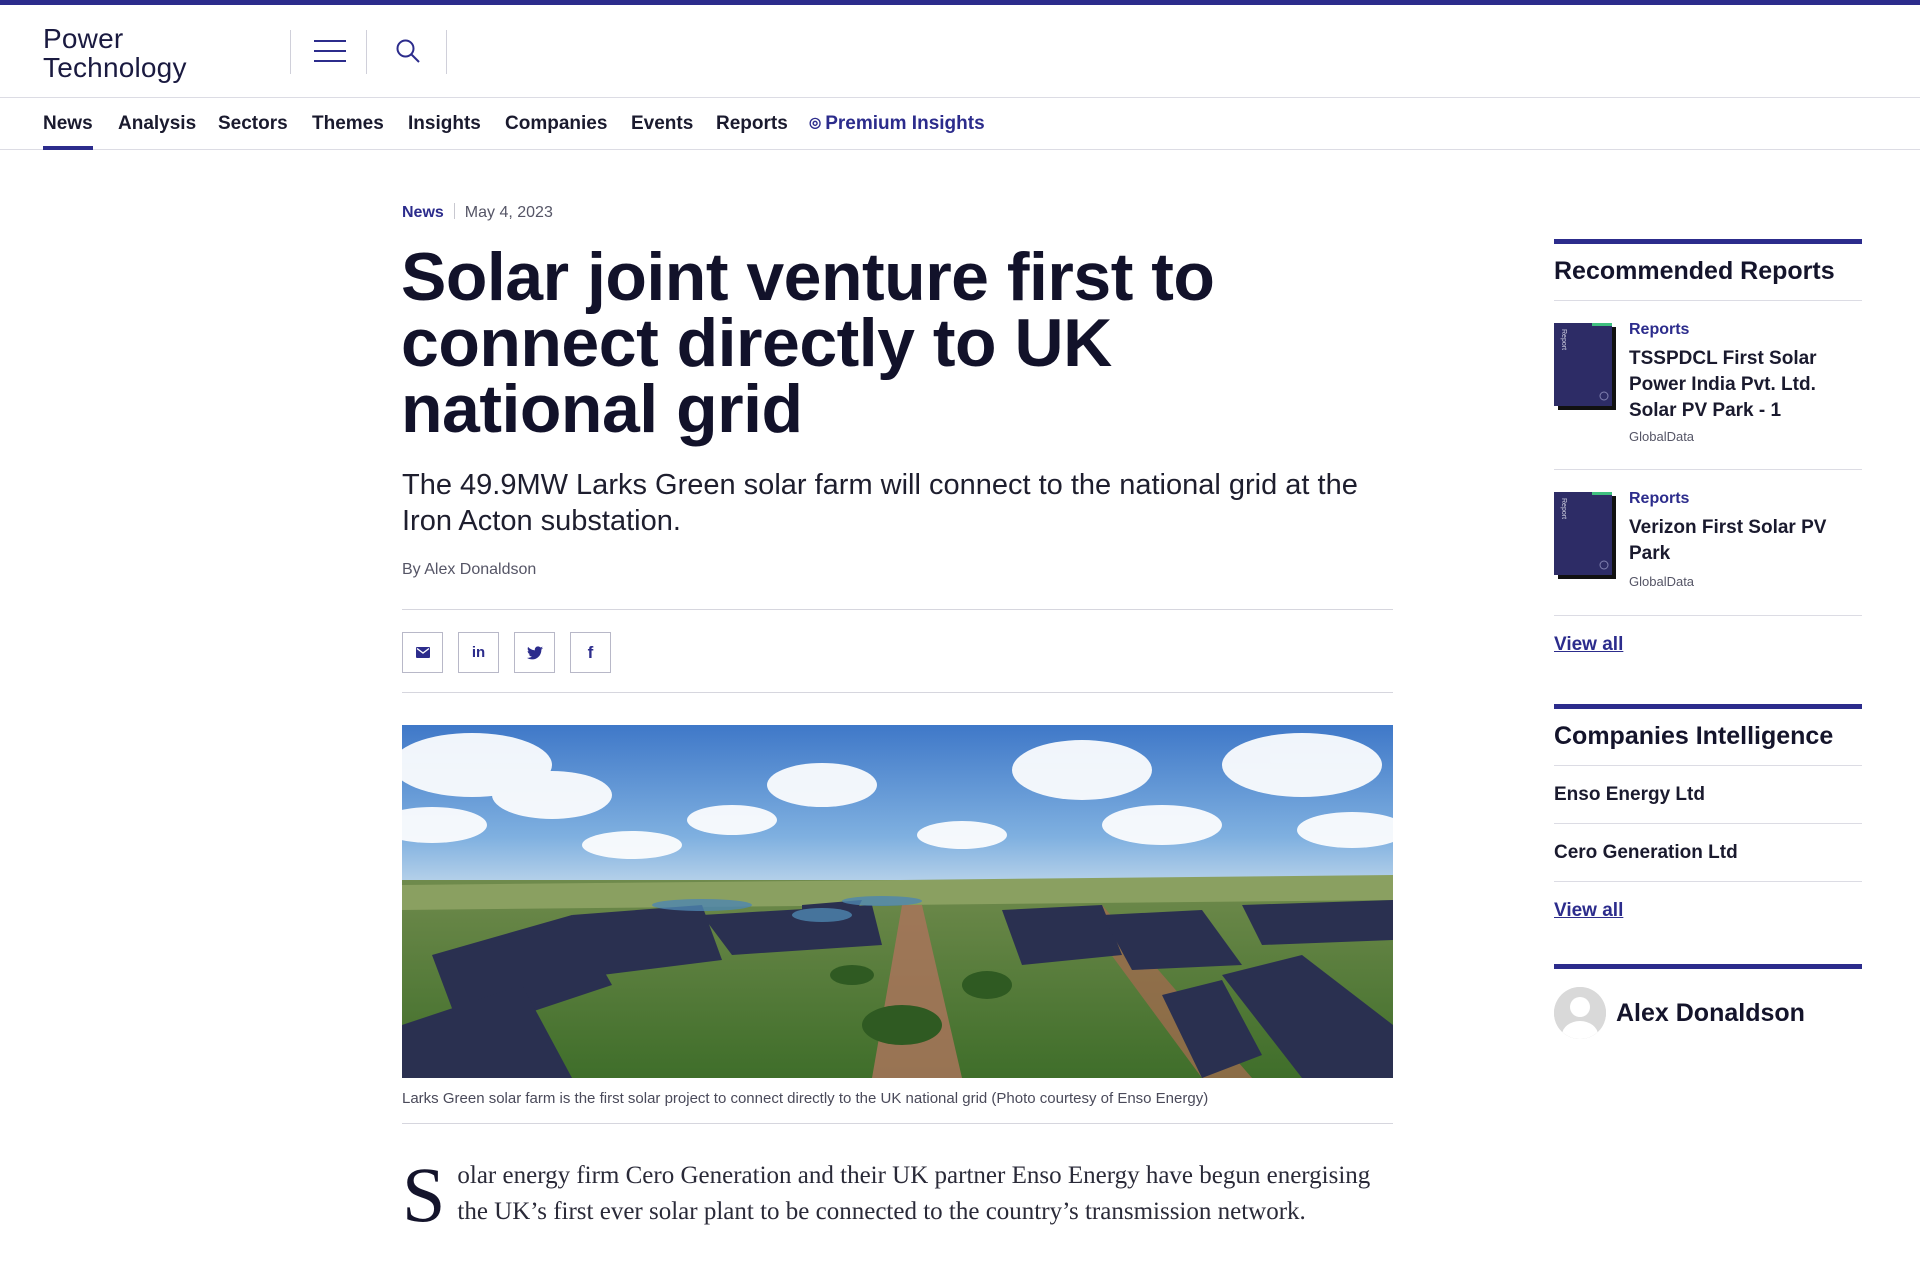  I want to click on site-logo: Power Technology, so click(115, 53).